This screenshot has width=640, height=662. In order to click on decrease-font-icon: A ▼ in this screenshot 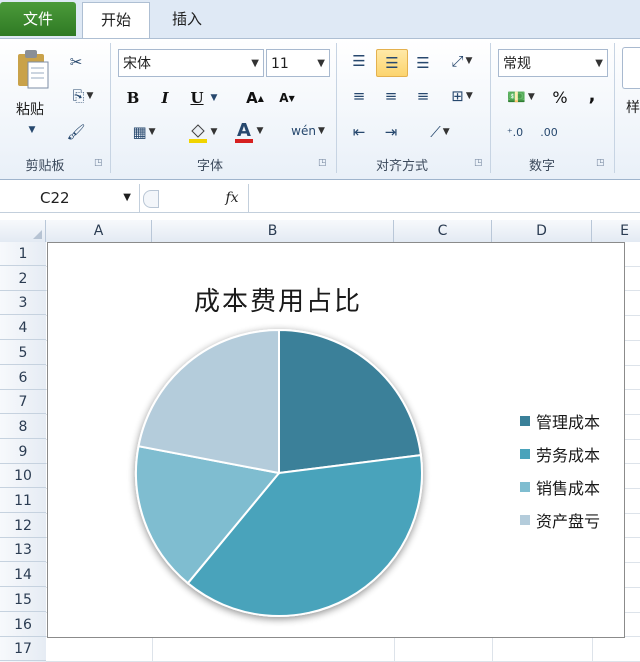, I will do `click(287, 98)`.